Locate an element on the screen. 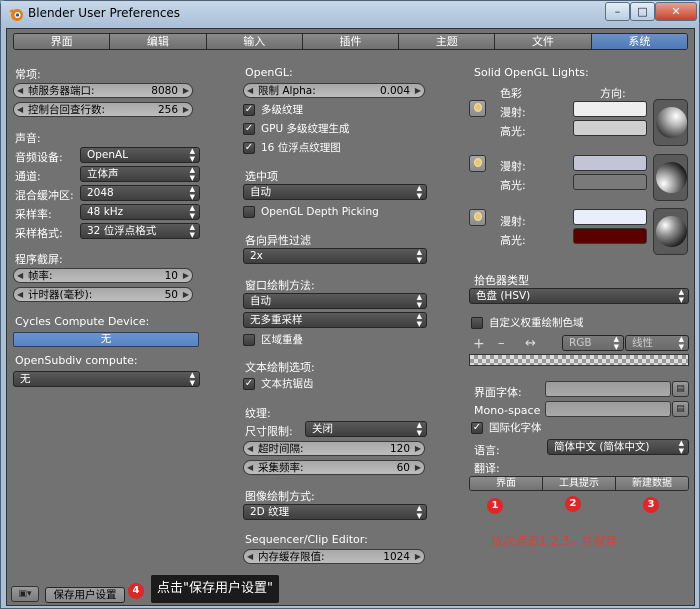 The height and width of the screenshot is (609, 700). light1-direction-sphere is located at coordinates (670, 122).